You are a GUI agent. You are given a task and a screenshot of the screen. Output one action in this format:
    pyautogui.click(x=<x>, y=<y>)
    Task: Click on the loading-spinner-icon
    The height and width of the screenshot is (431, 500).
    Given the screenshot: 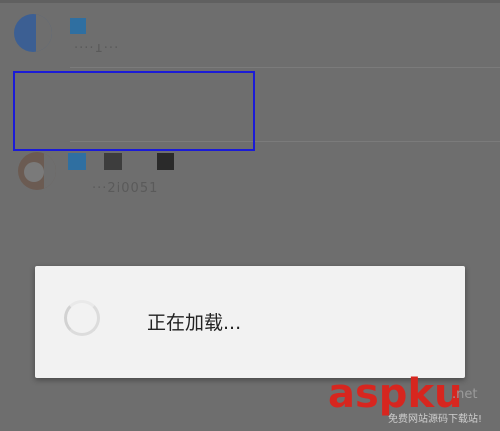 What is the action you would take?
    pyautogui.click(x=82, y=318)
    